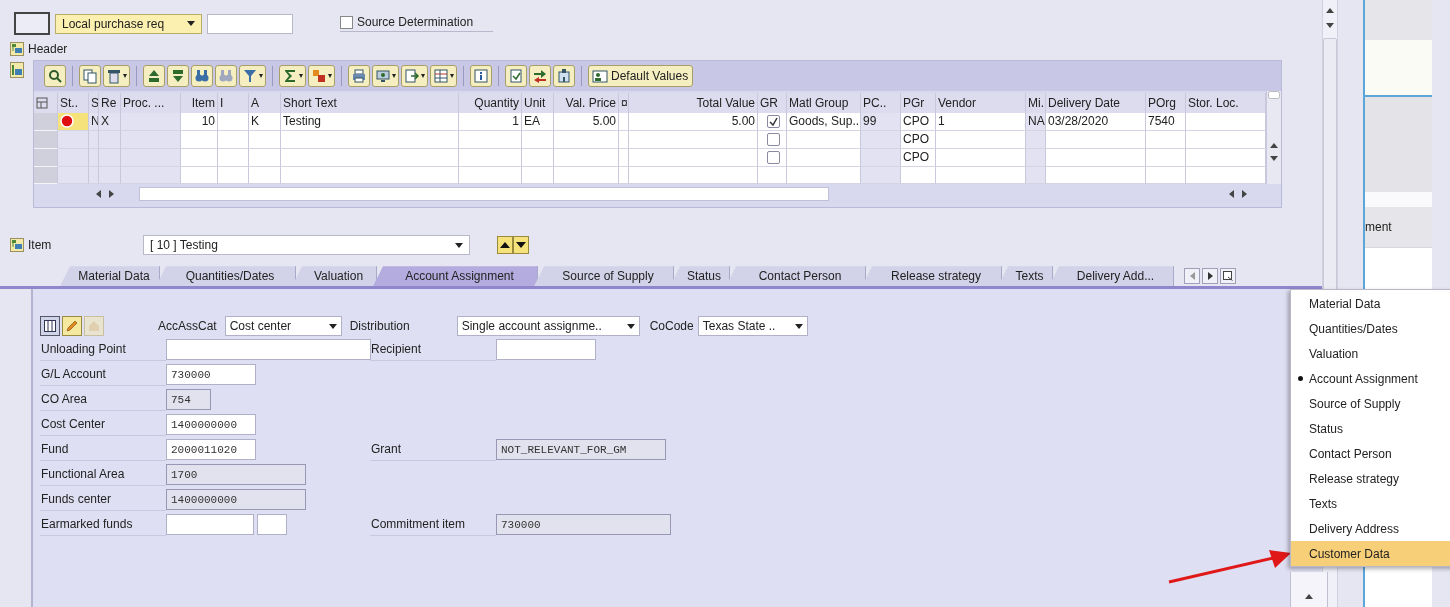  What do you see at coordinates (772, 102) in the screenshot?
I see `column-header: GR` at bounding box center [772, 102].